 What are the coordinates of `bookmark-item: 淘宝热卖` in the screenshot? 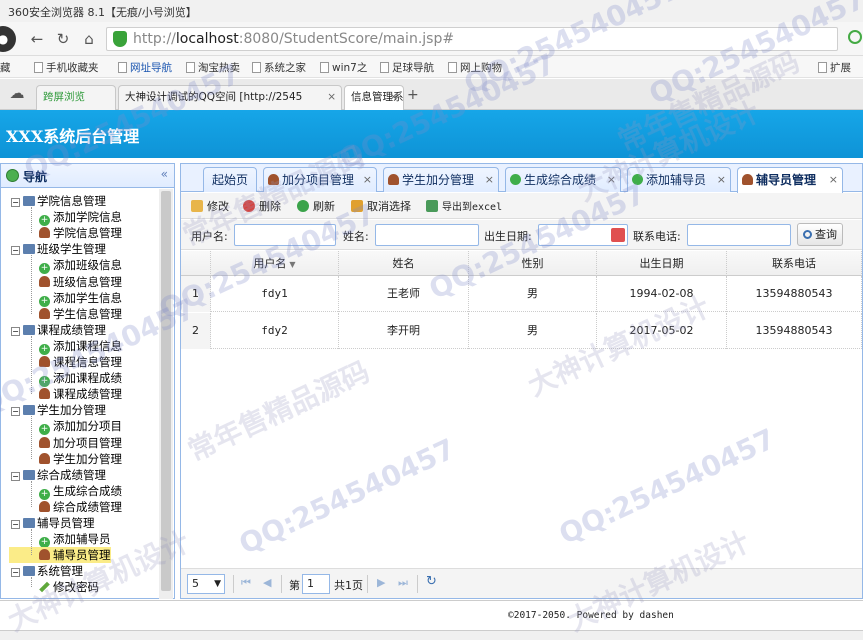 It's located at (213, 67).